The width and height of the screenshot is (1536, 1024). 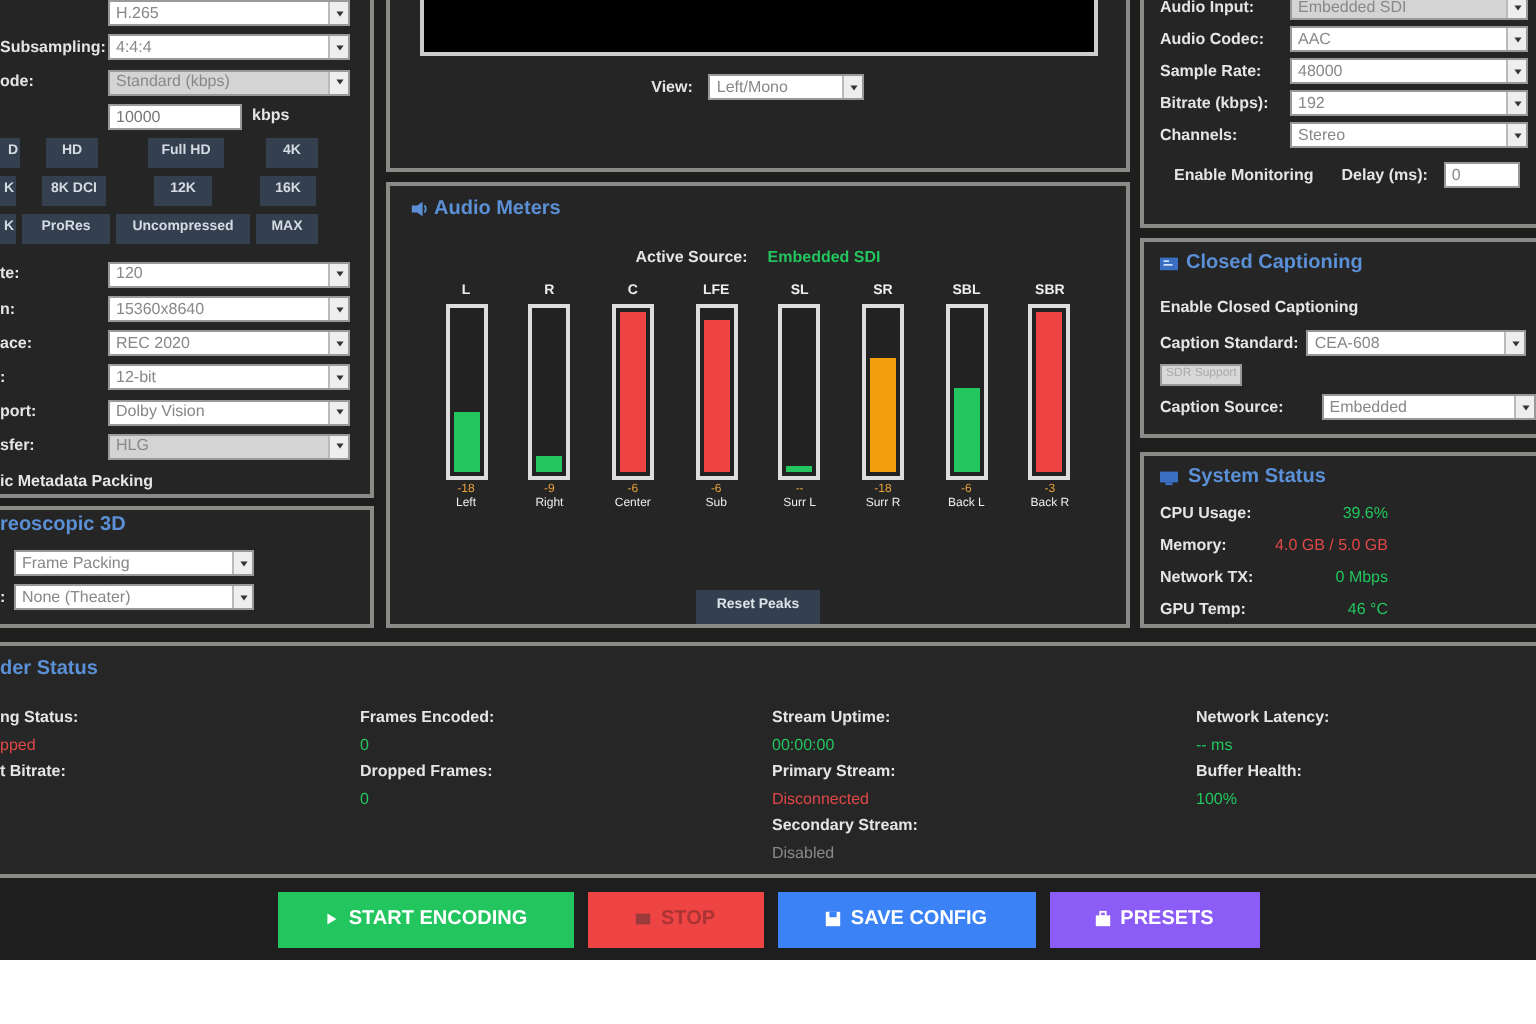 I want to click on briefcase-icon, so click(x=1103, y=919).